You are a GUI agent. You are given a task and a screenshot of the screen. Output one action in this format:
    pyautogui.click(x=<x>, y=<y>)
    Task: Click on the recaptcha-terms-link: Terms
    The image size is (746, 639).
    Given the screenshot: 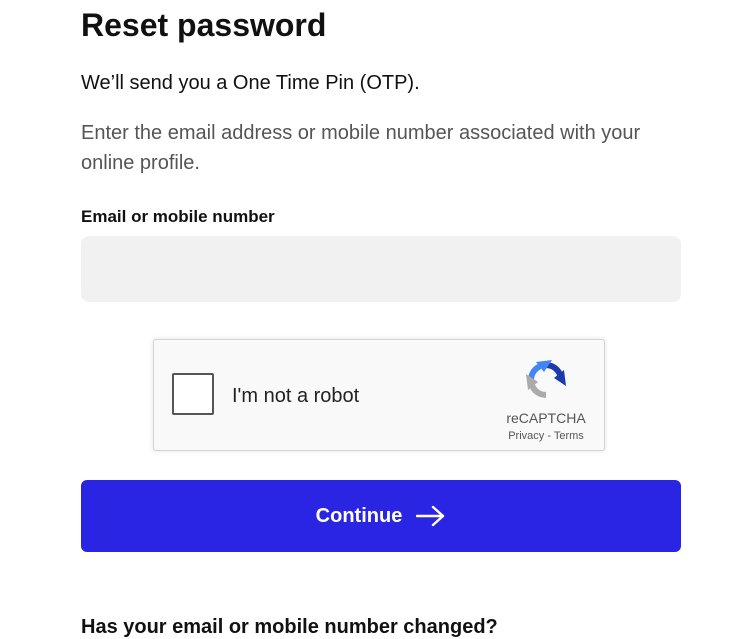 What is the action you would take?
    pyautogui.click(x=569, y=436)
    